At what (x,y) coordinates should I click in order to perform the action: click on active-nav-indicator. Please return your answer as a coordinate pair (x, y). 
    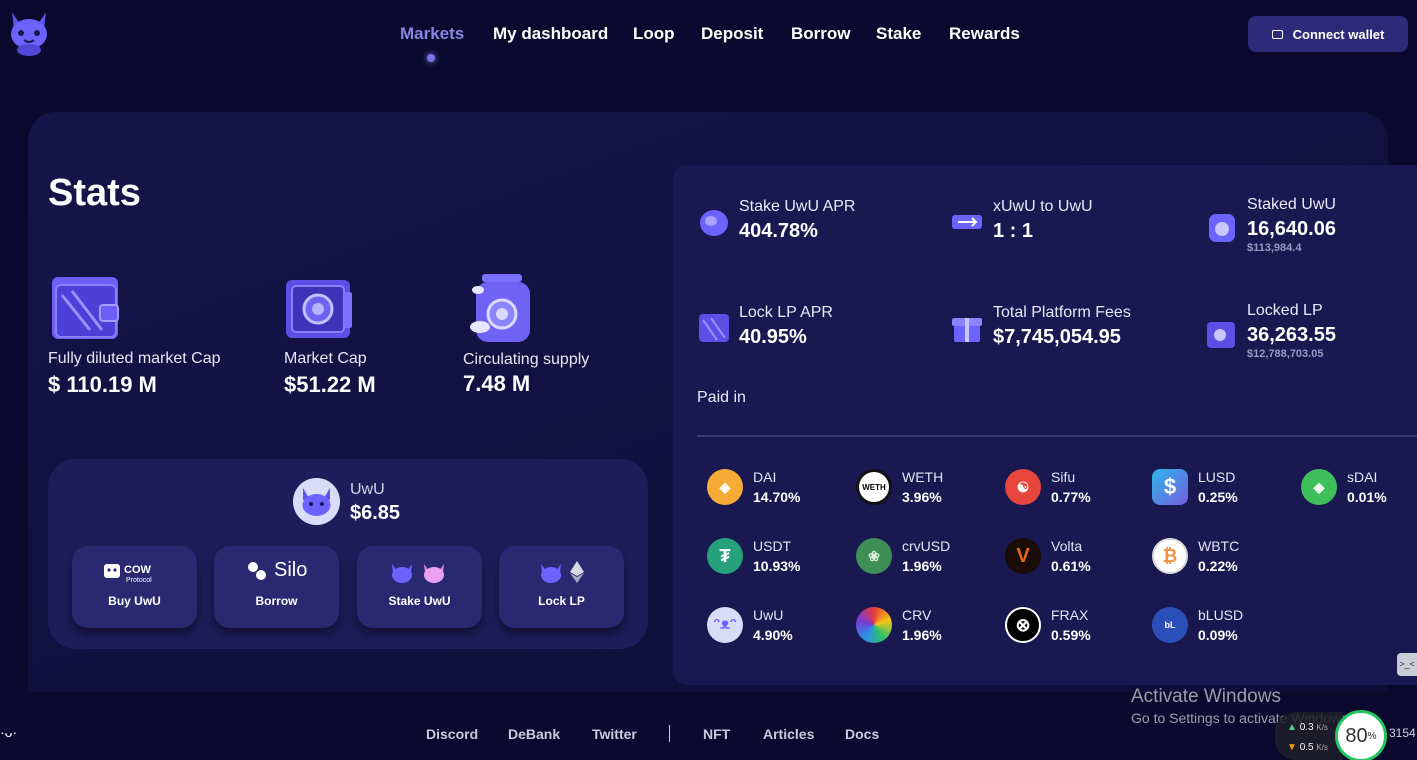
    Looking at the image, I should click on (431, 58).